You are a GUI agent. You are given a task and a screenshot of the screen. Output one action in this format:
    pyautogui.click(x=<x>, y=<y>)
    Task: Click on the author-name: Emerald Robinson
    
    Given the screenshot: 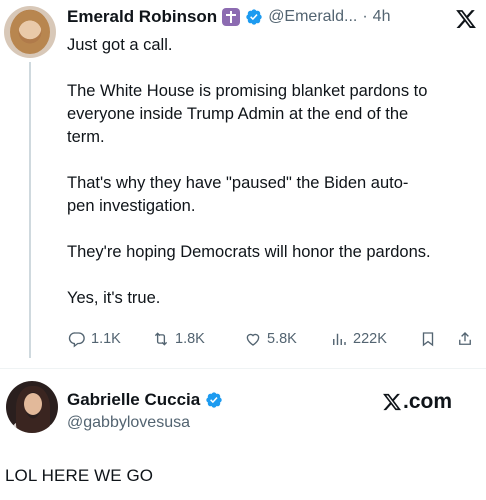 What is the action you would take?
    pyautogui.click(x=142, y=17)
    